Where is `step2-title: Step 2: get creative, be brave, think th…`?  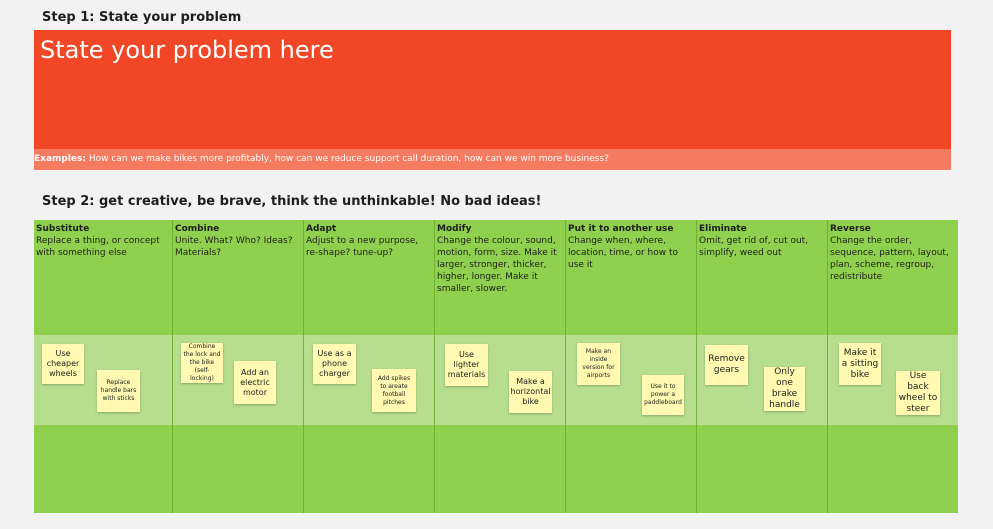
step2-title: Step 2: get creative, be brave, think th… is located at coordinates (292, 201).